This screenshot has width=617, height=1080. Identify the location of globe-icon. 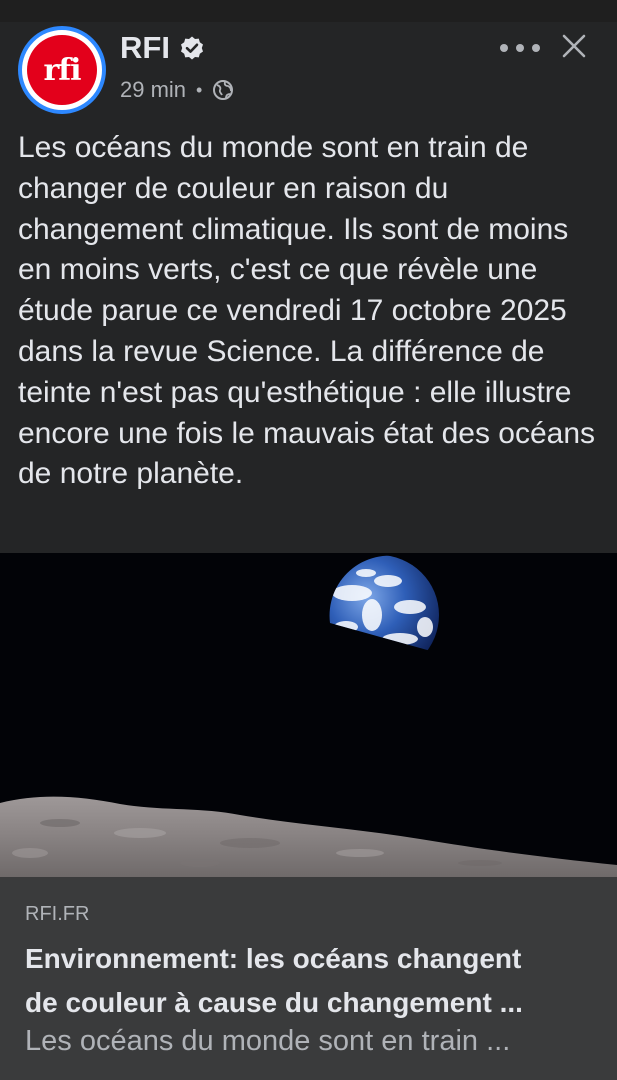
(223, 90).